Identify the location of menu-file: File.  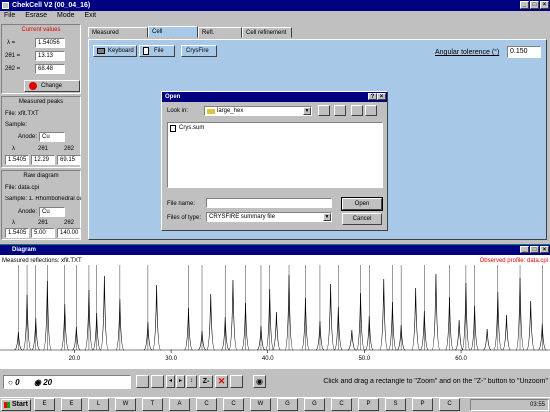
(9, 15).